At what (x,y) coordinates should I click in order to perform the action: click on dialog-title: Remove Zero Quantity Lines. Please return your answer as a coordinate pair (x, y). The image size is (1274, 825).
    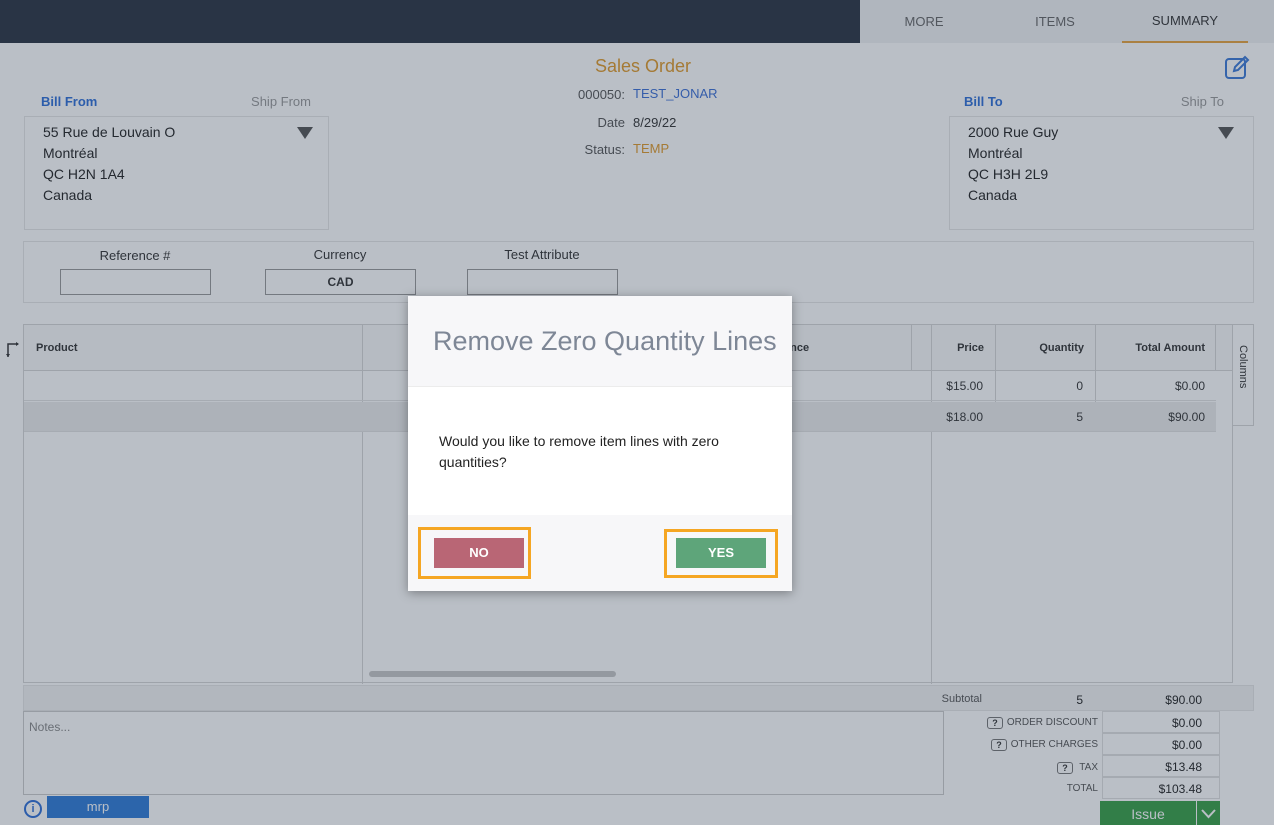
    Looking at the image, I should click on (605, 341).